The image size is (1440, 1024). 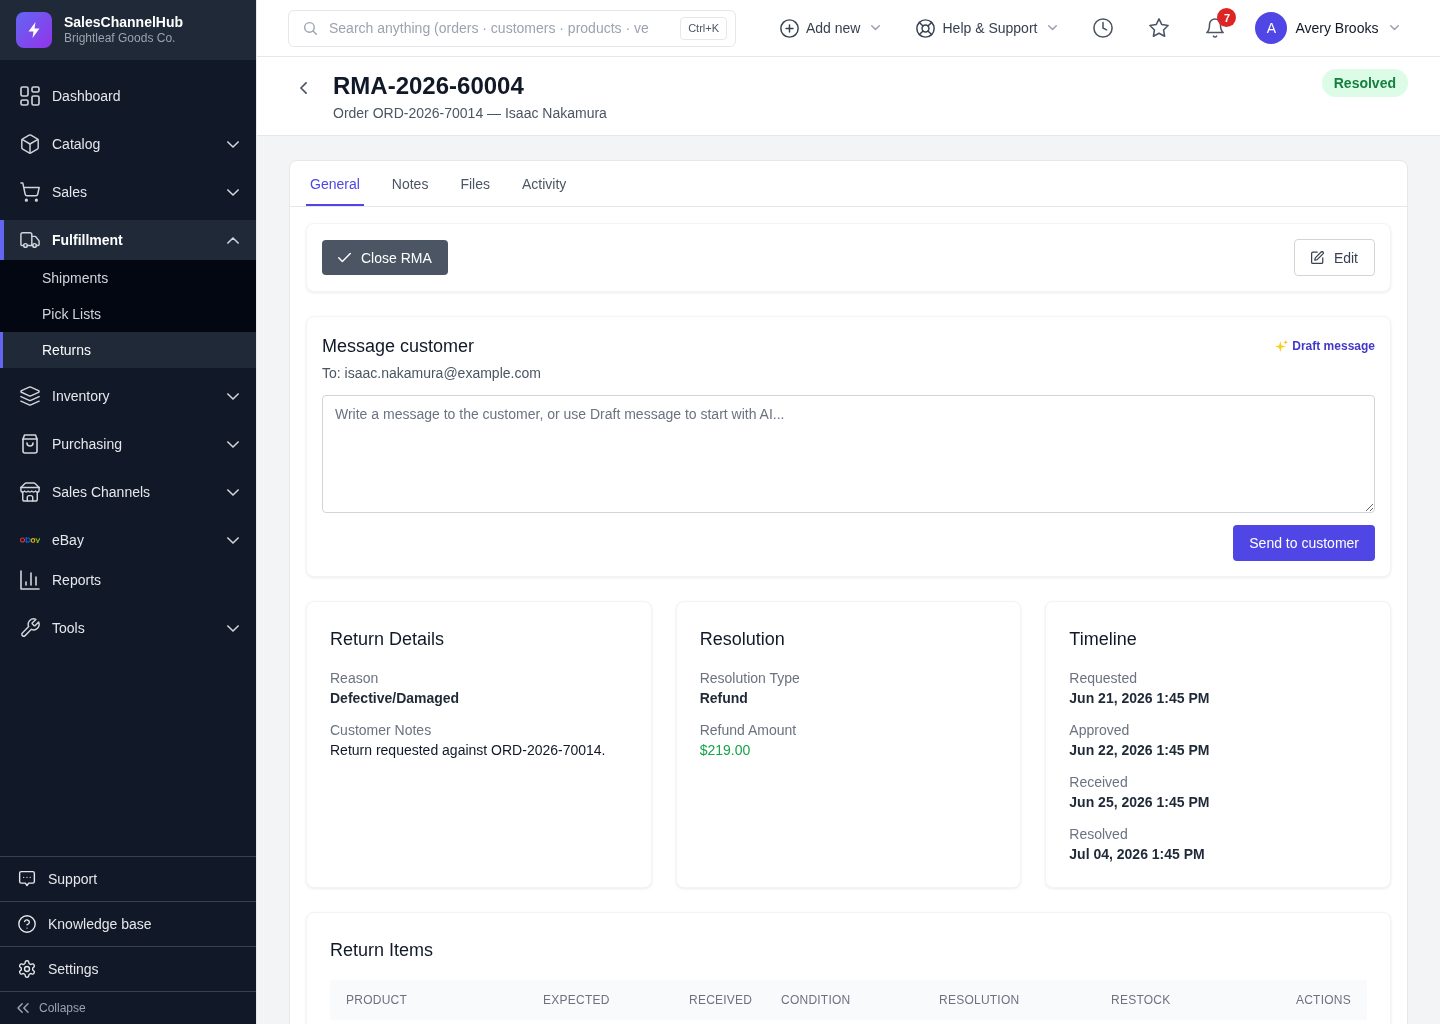 What do you see at coordinates (475, 183) in the screenshot?
I see `tab: Files` at bounding box center [475, 183].